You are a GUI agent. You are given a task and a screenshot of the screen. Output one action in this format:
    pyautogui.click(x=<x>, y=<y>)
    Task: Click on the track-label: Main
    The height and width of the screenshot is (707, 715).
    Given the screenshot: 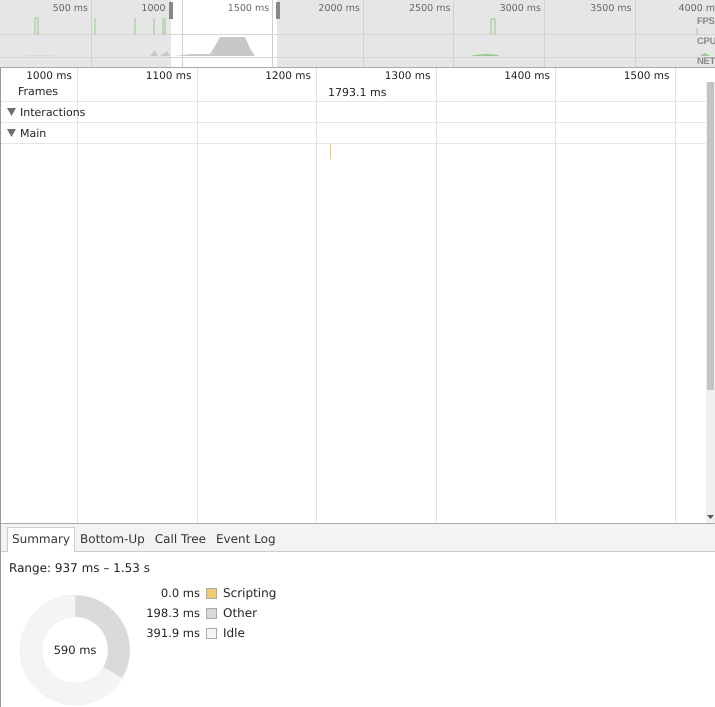 What is the action you would take?
    pyautogui.click(x=33, y=133)
    